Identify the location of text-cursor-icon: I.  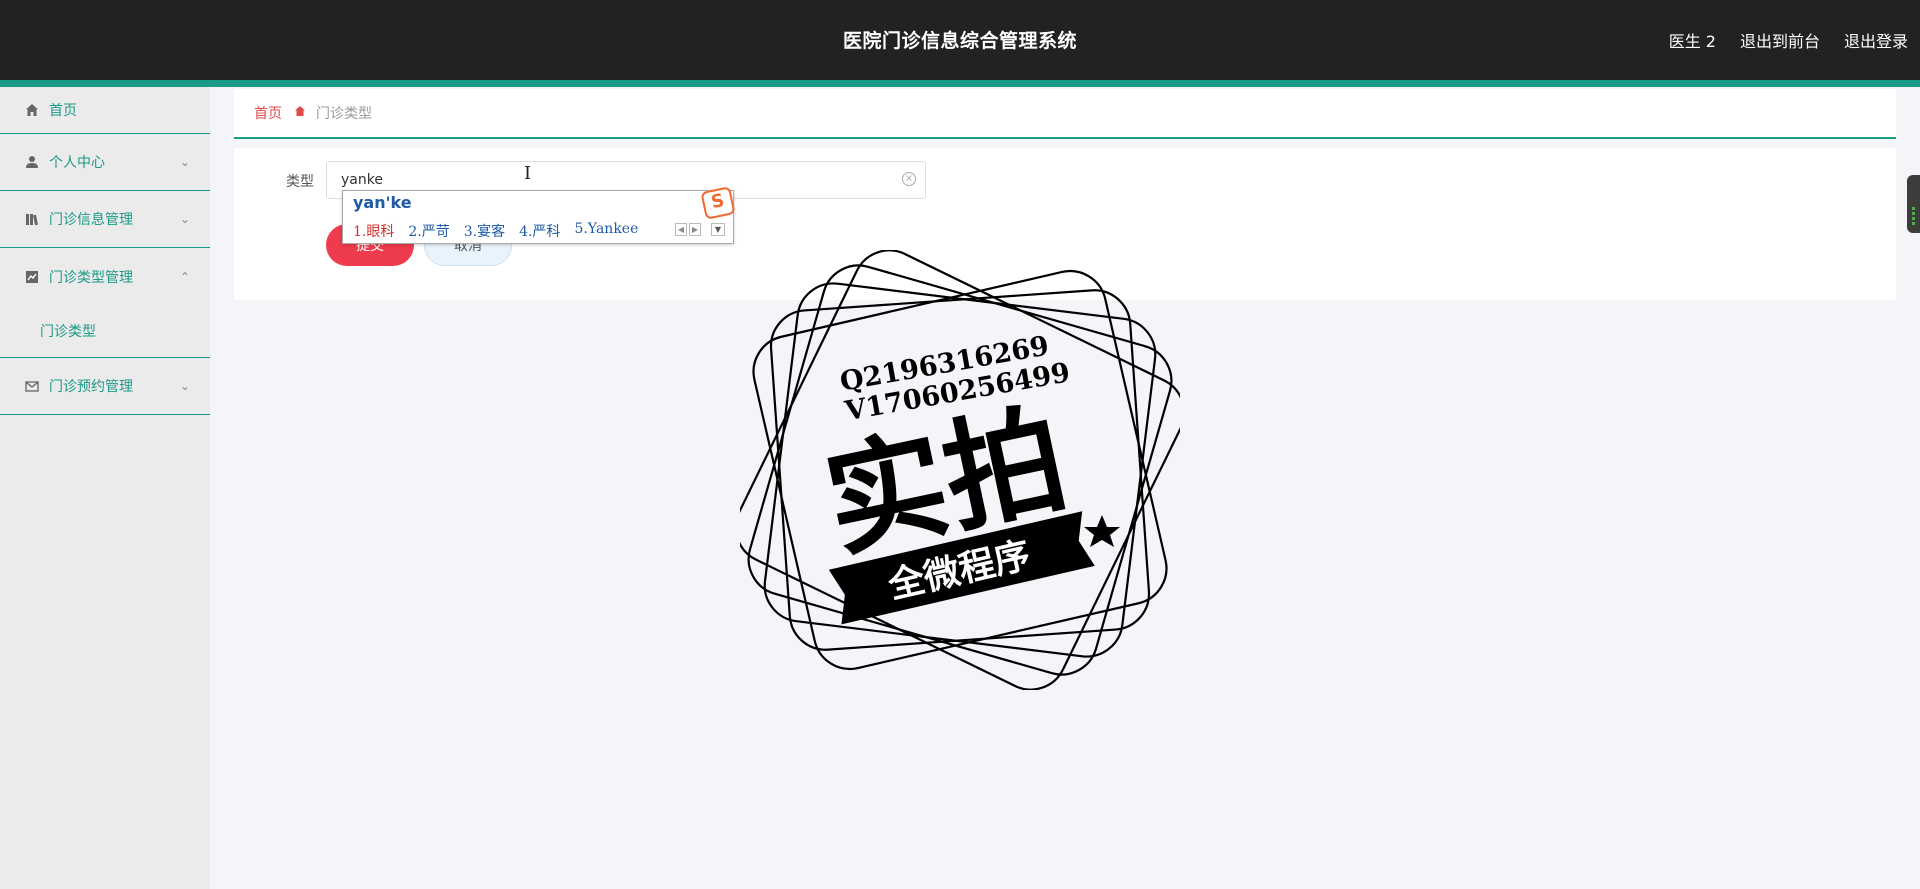
(528, 173).